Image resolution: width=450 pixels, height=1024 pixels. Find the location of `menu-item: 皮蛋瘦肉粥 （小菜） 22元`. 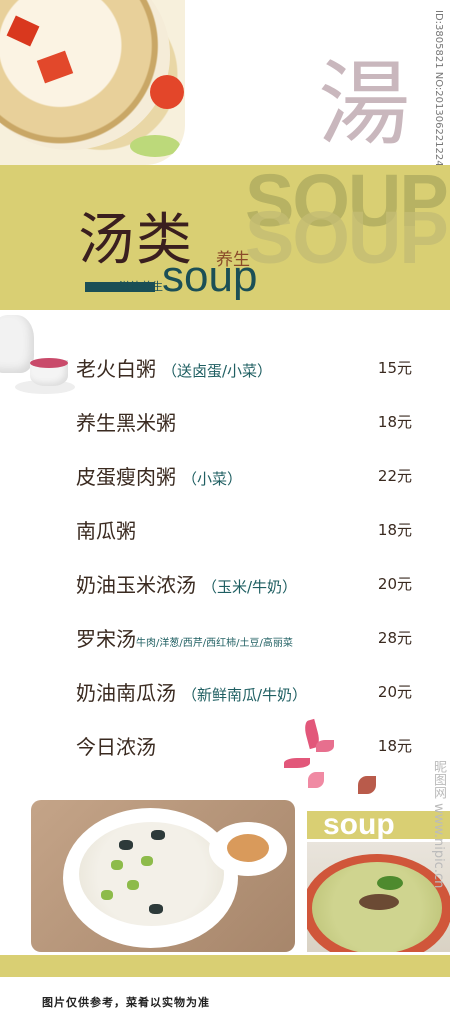

menu-item: 皮蛋瘦肉粥 （小菜） 22元 is located at coordinates (246, 476).